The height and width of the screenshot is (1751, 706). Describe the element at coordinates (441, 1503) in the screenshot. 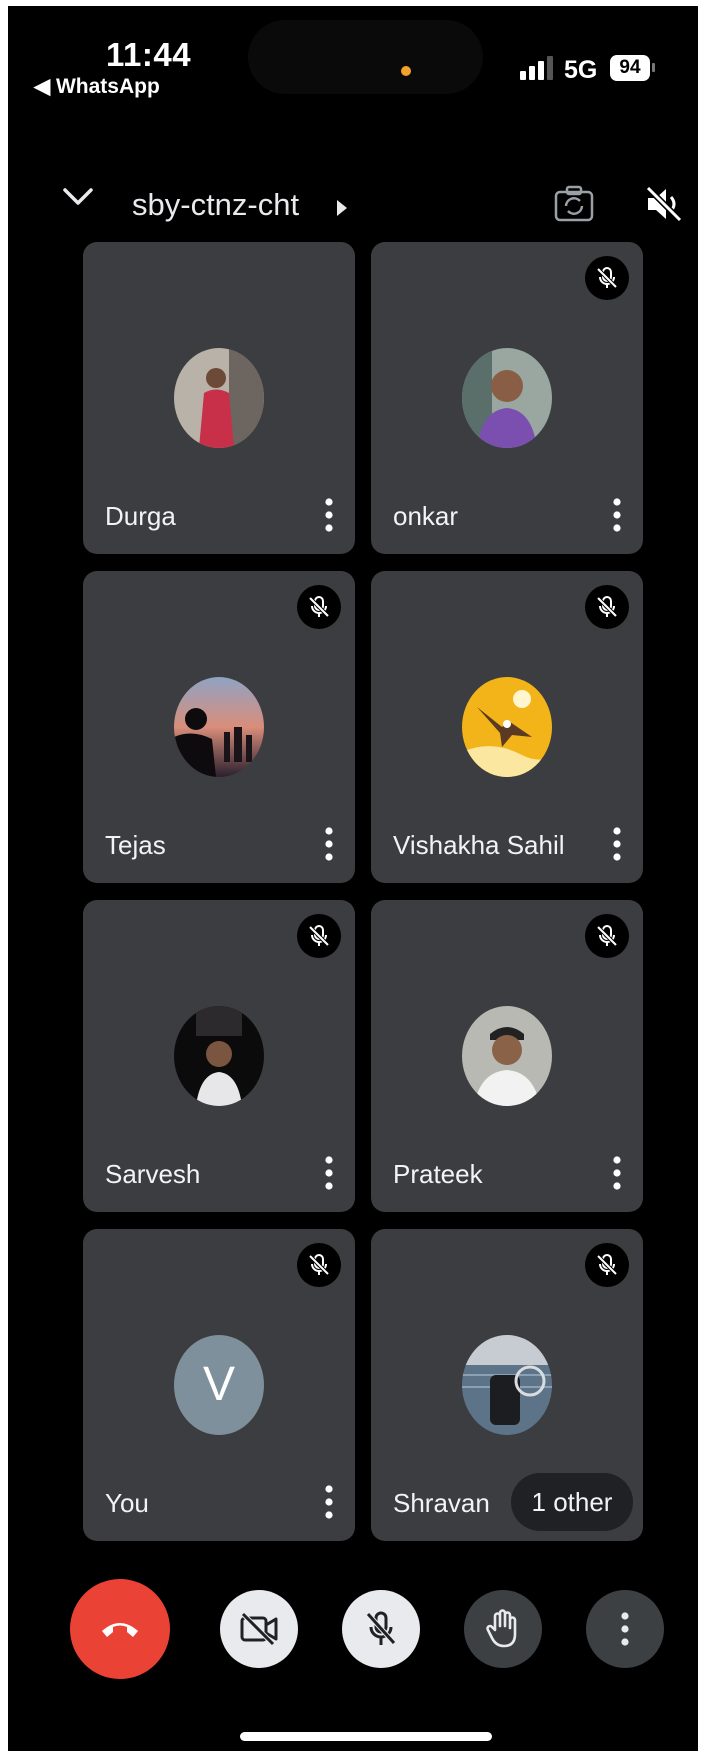

I see `participant-name: Shravan` at that location.